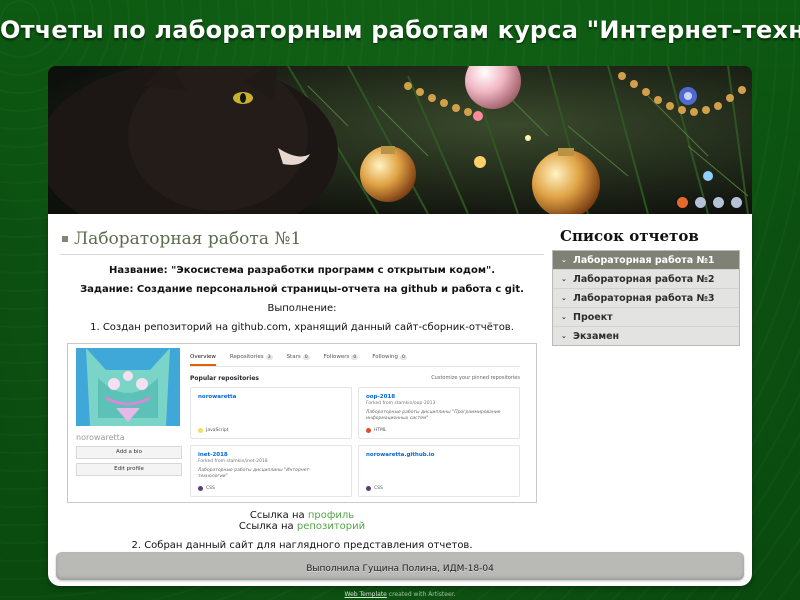 The height and width of the screenshot is (600, 800). I want to click on repo-name: inet-2018, so click(213, 455).